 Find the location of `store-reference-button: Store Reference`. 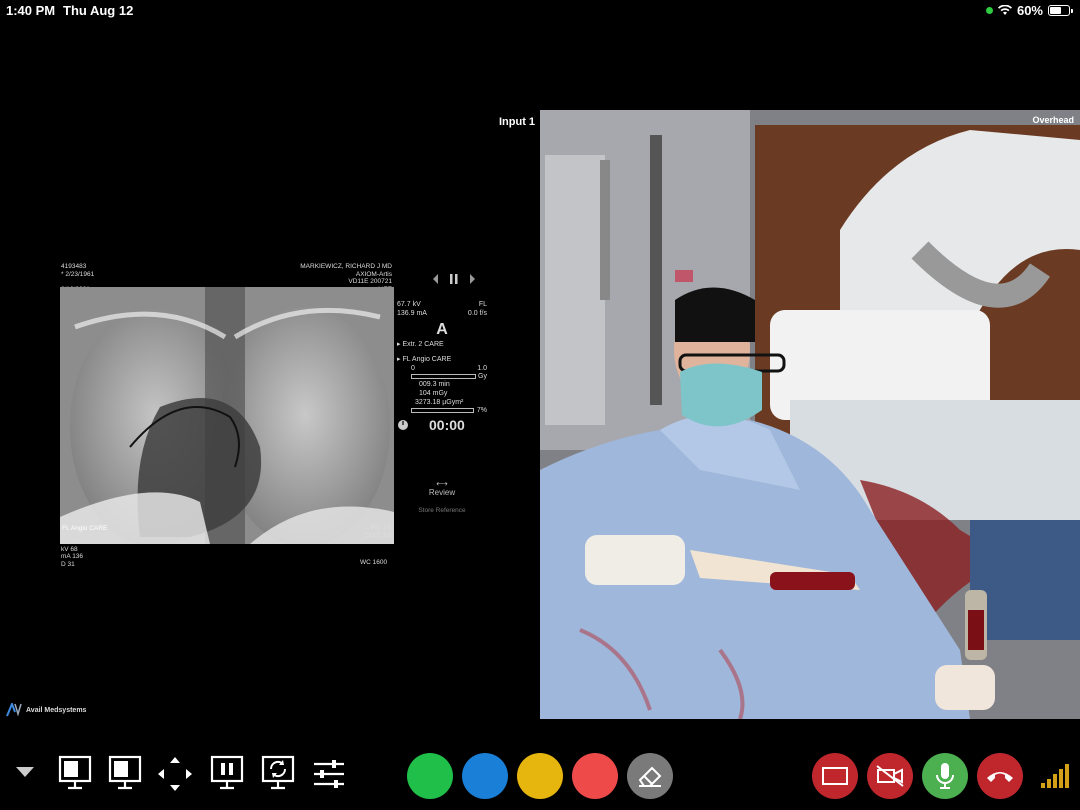

store-reference-button: Store Reference is located at coordinates (442, 510).